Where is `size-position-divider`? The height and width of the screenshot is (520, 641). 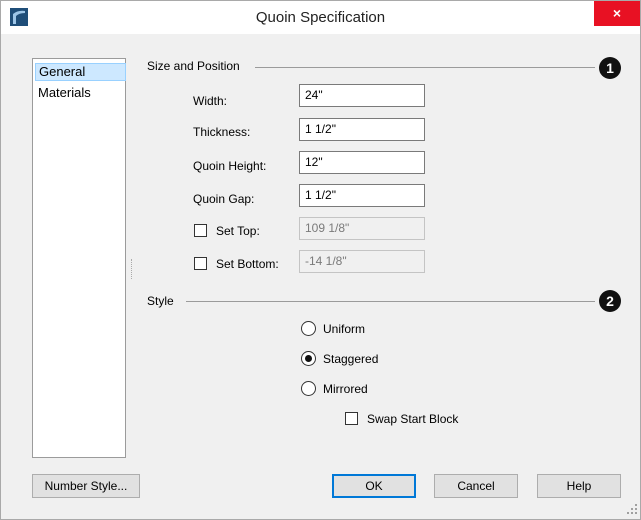
size-position-divider is located at coordinates (425, 67).